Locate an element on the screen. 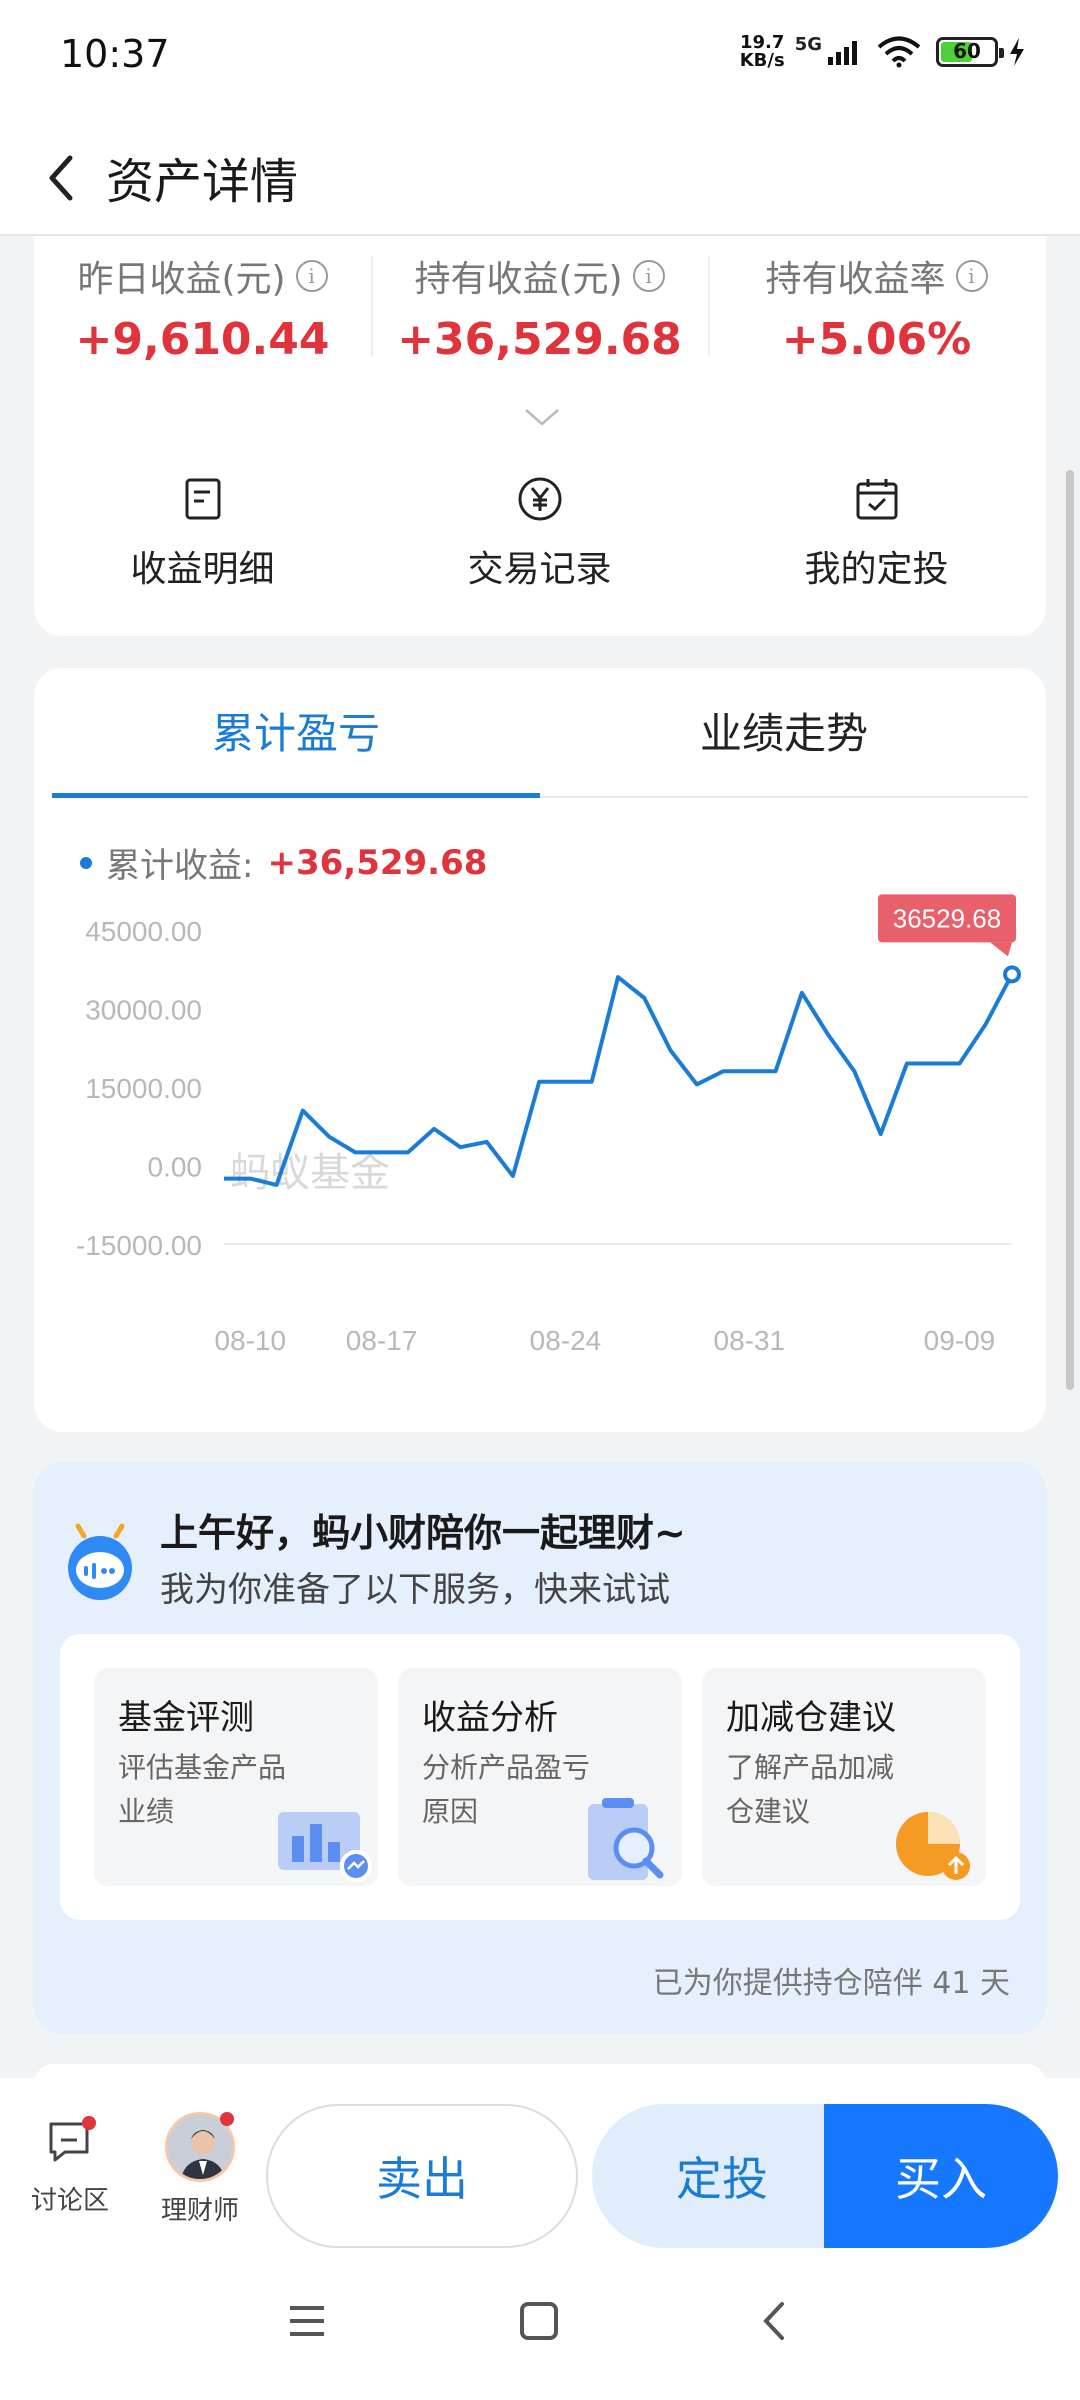 This screenshot has height=2400, width=1080. legend-dot is located at coordinates (86, 862).